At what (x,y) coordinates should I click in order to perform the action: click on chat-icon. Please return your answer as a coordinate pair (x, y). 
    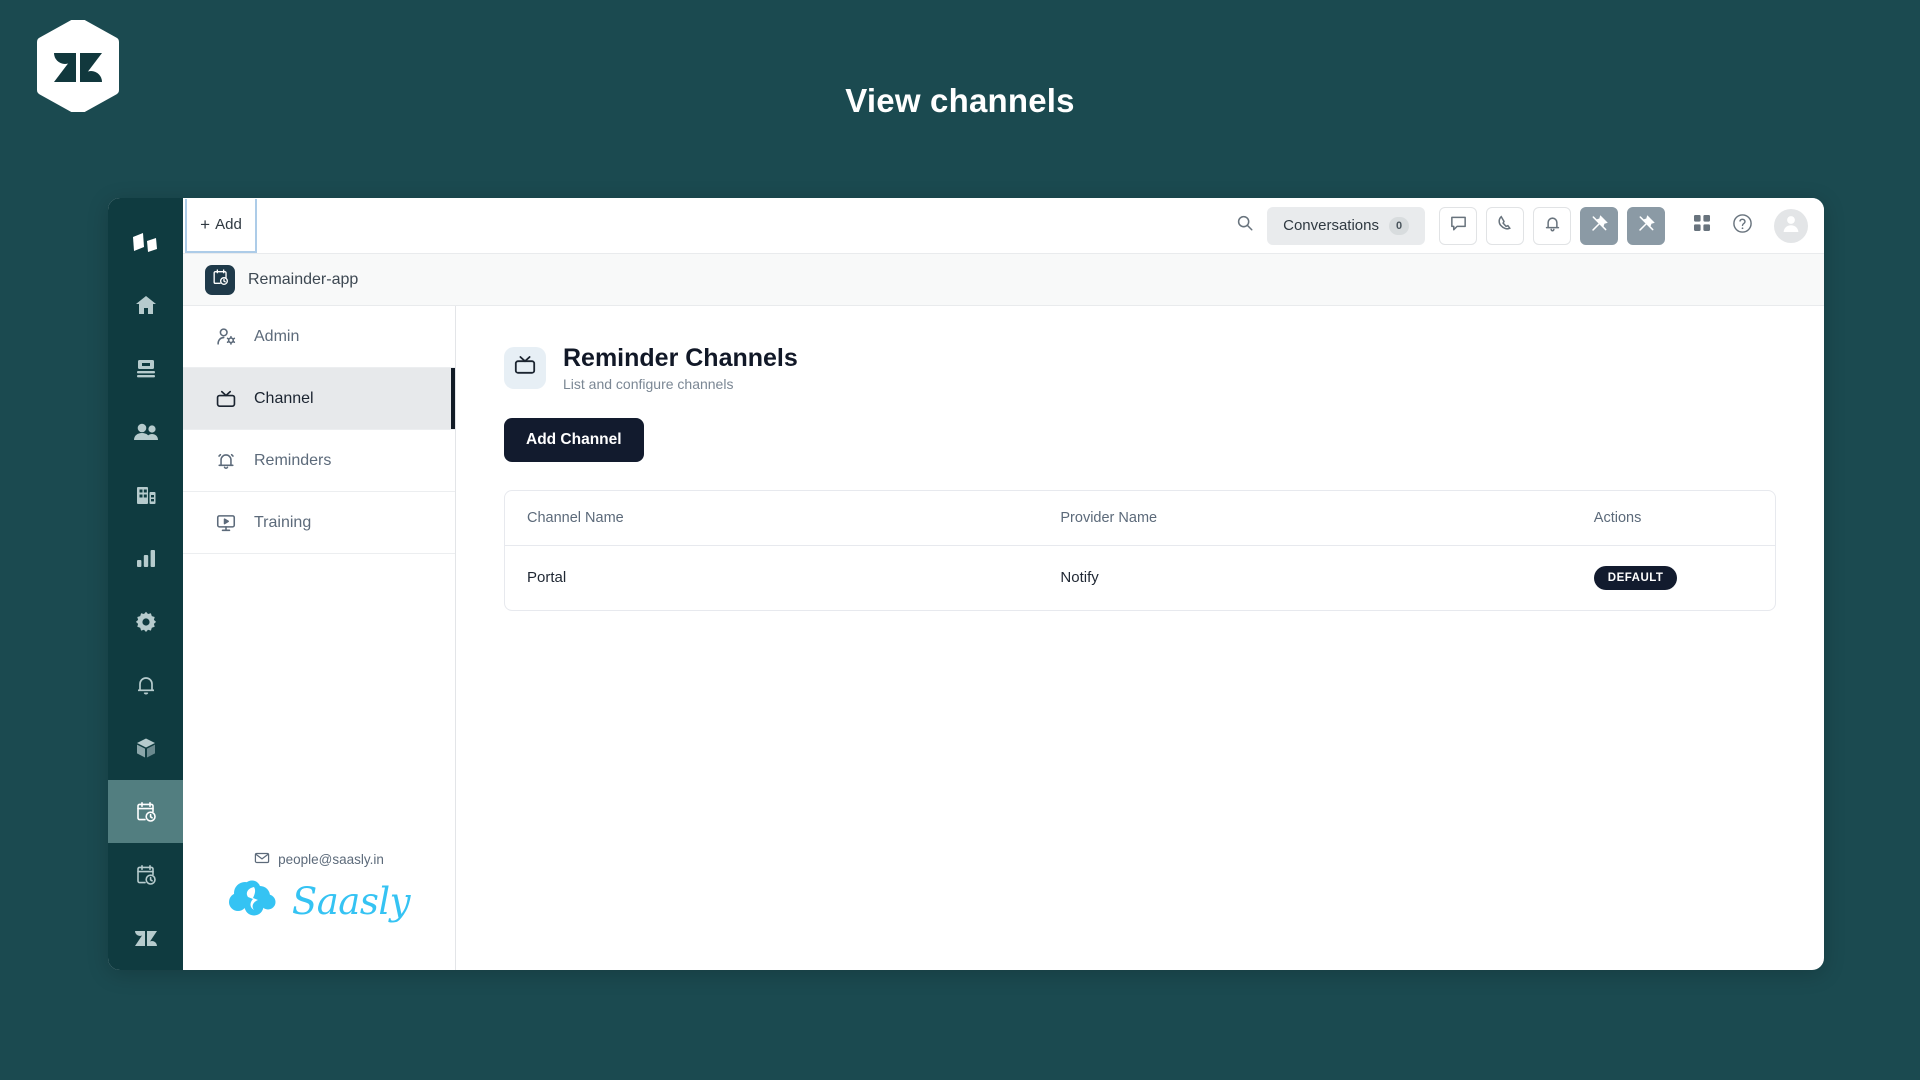
    Looking at the image, I should click on (1458, 226).